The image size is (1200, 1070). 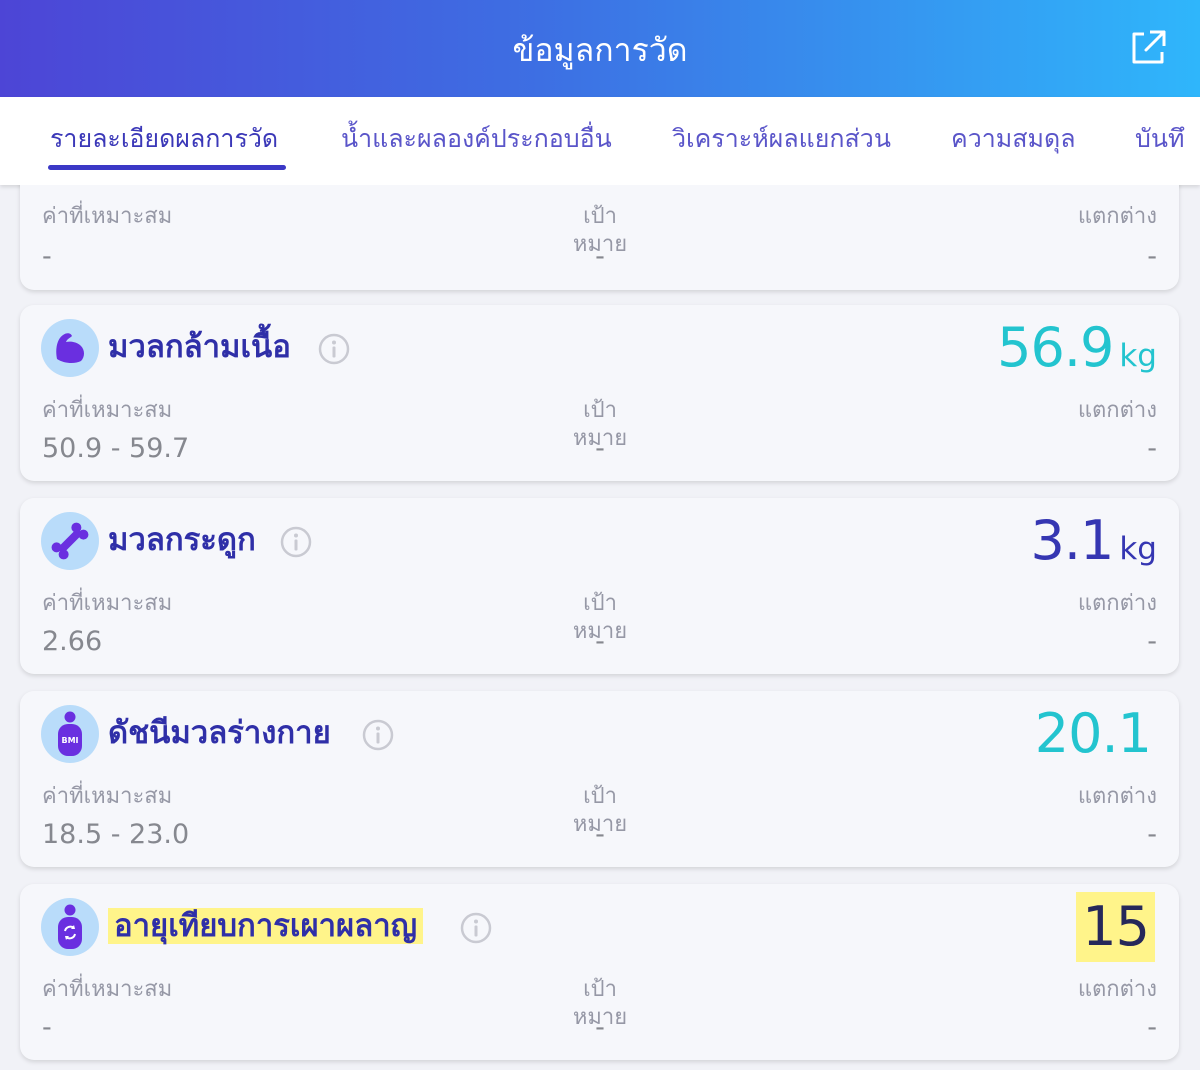 I want to click on muscle-icon, so click(x=70, y=348).